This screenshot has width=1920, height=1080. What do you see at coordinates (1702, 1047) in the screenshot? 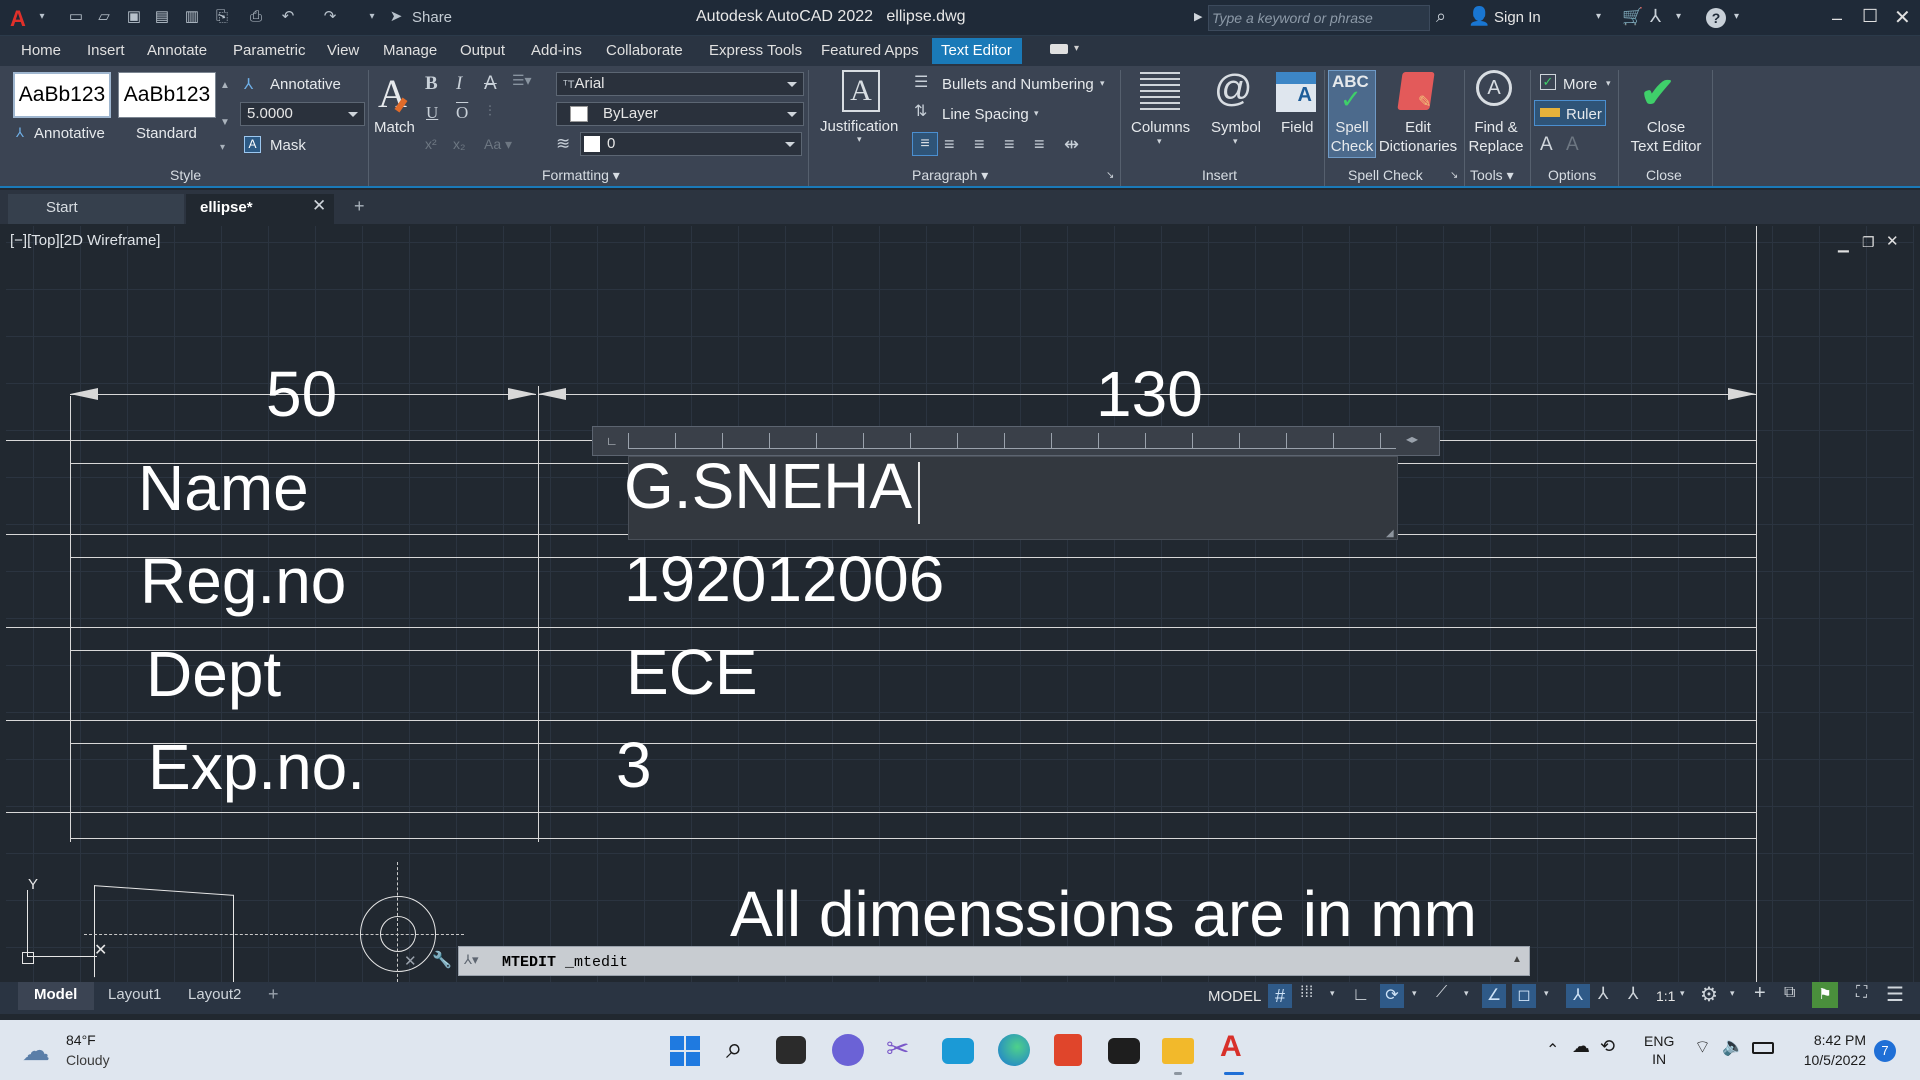
I see `wifi-icon: ⌔` at bounding box center [1702, 1047].